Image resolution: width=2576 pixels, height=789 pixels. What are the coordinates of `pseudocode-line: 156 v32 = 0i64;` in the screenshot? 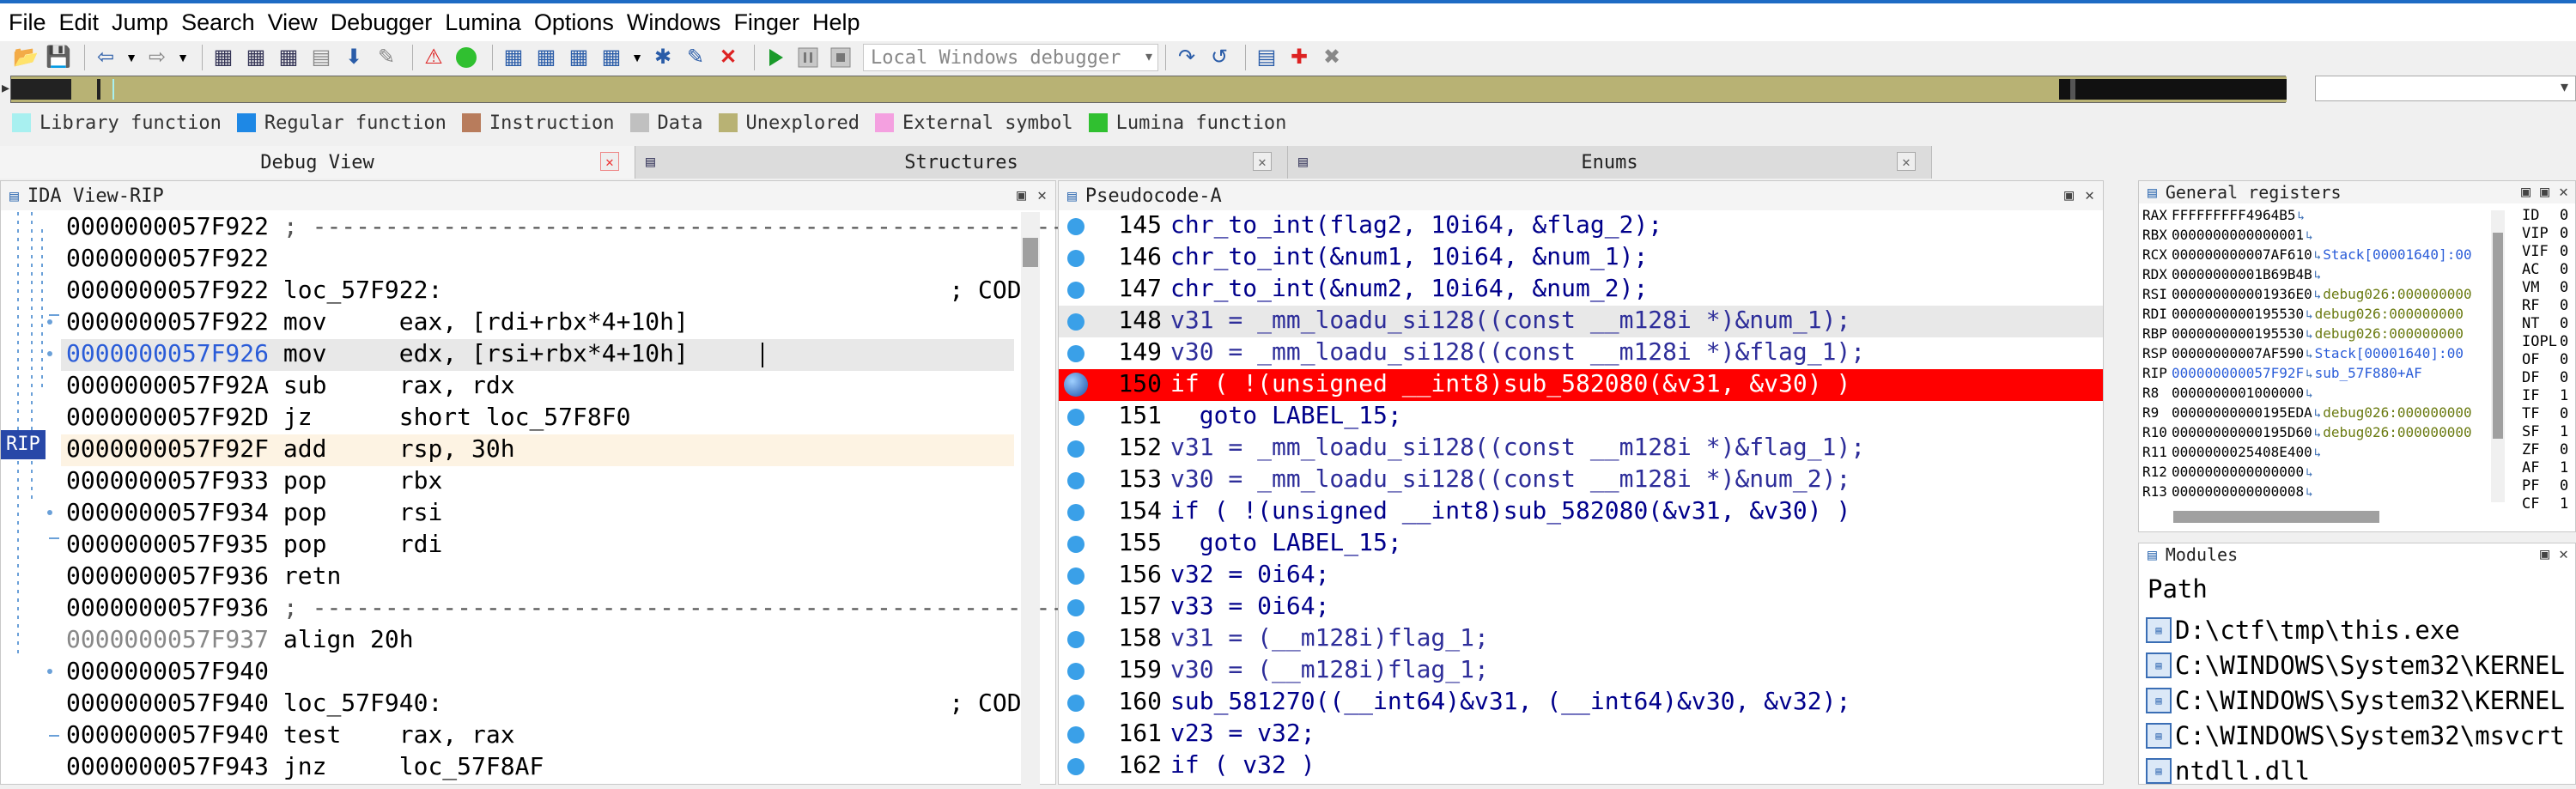 It's located at (1581, 576).